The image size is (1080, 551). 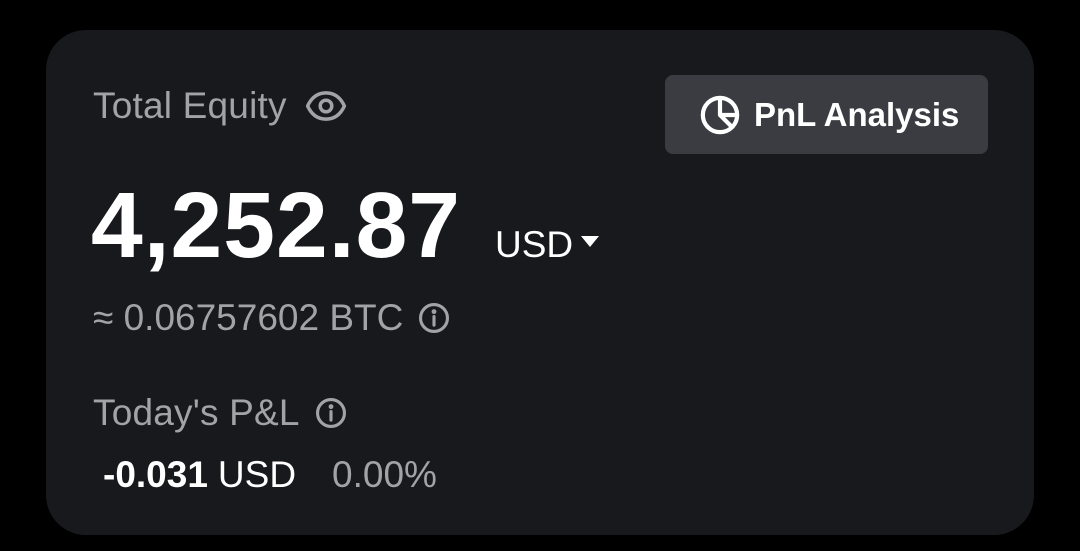 I want to click on todays-pl-currency: USD, so click(x=257, y=474).